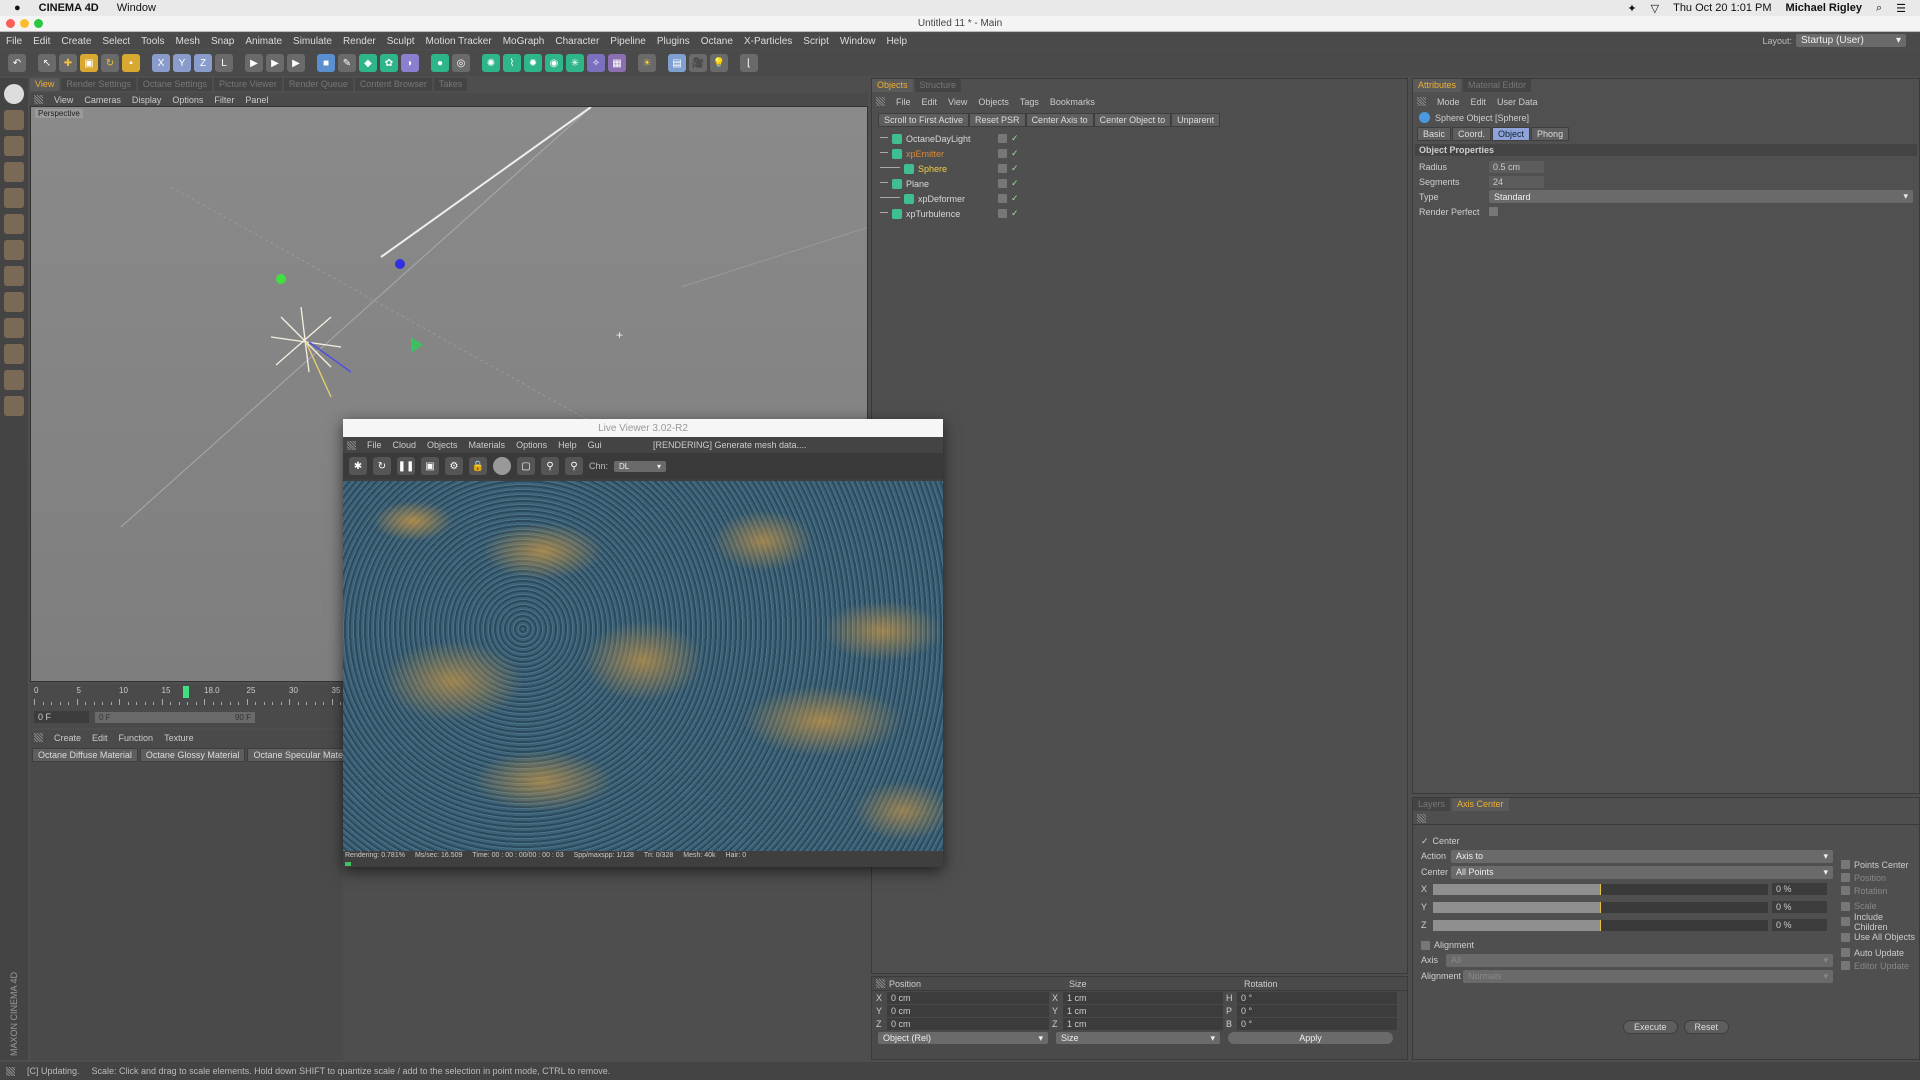 The width and height of the screenshot is (1920, 1080). Describe the element at coordinates (1880, 877) in the screenshot. I see `option-position: Position` at that location.